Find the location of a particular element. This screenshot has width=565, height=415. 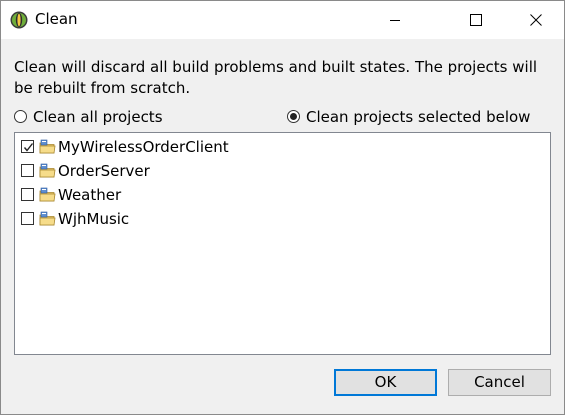

list-item: MyWirelessOrderClient is located at coordinates (211, 147).